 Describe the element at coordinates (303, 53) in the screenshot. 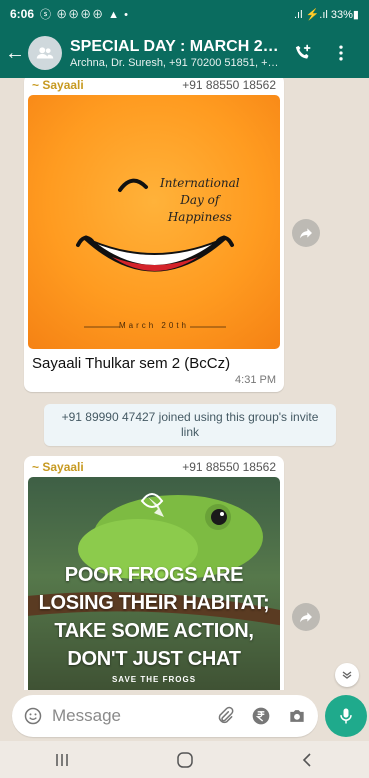

I see `add-call-icon` at that location.